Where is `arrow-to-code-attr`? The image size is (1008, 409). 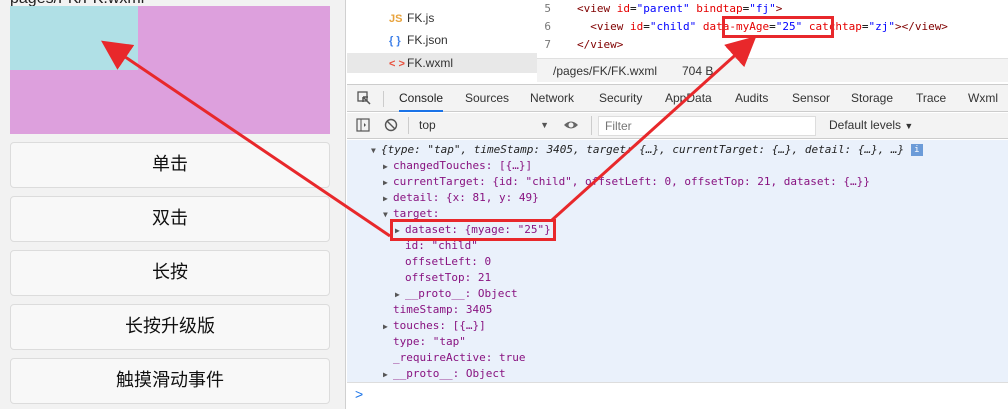 arrow-to-code-attr is located at coordinates (653, 128).